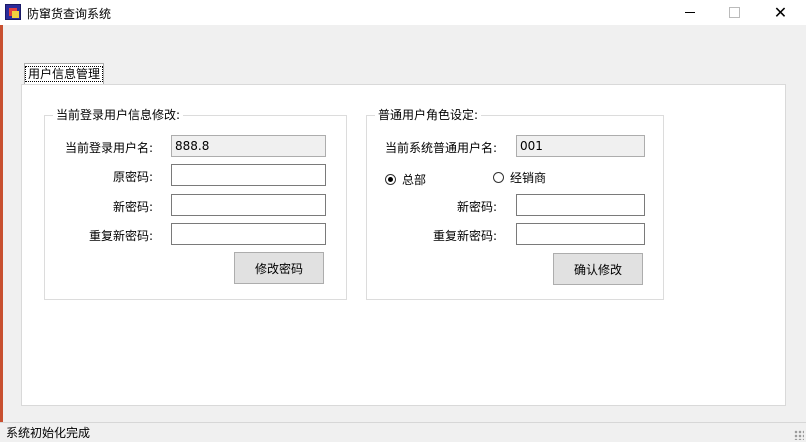 The width and height of the screenshot is (806, 442). I want to click on close-icon: ✕, so click(780, 12).